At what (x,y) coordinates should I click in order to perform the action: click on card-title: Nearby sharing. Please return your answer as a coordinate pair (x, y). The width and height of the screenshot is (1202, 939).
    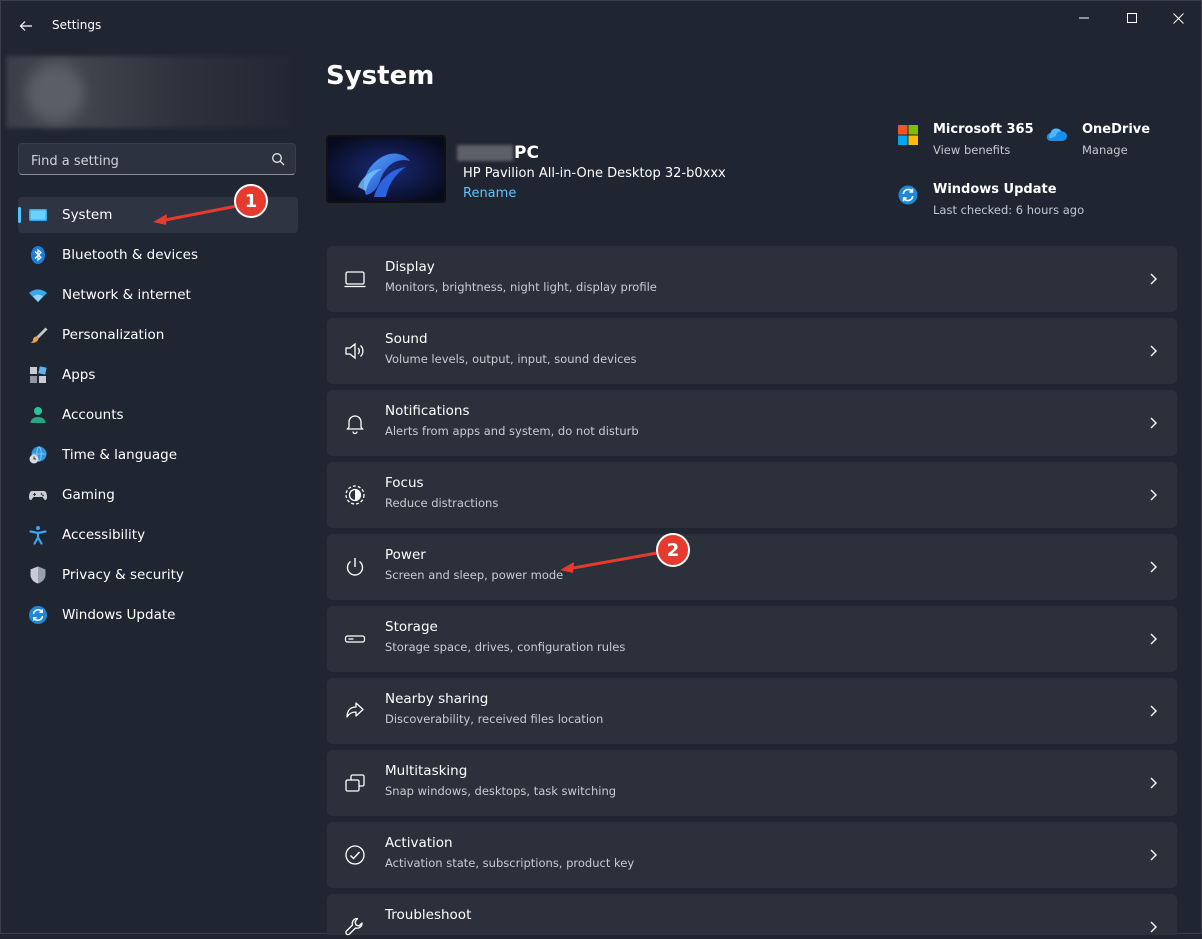
    Looking at the image, I should click on (437, 699).